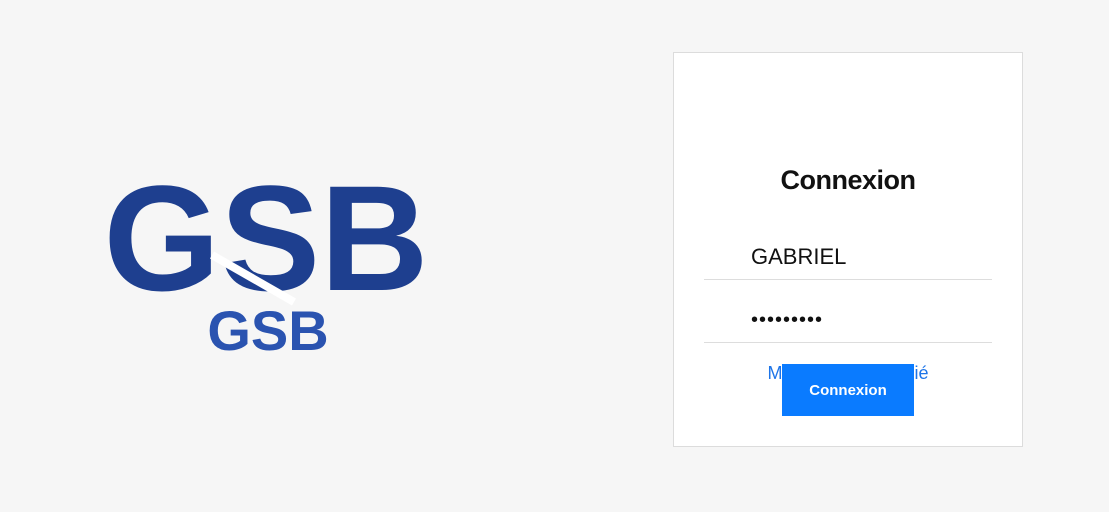 Image resolution: width=1109 pixels, height=512 pixels. I want to click on login-title: Connexion, so click(848, 180).